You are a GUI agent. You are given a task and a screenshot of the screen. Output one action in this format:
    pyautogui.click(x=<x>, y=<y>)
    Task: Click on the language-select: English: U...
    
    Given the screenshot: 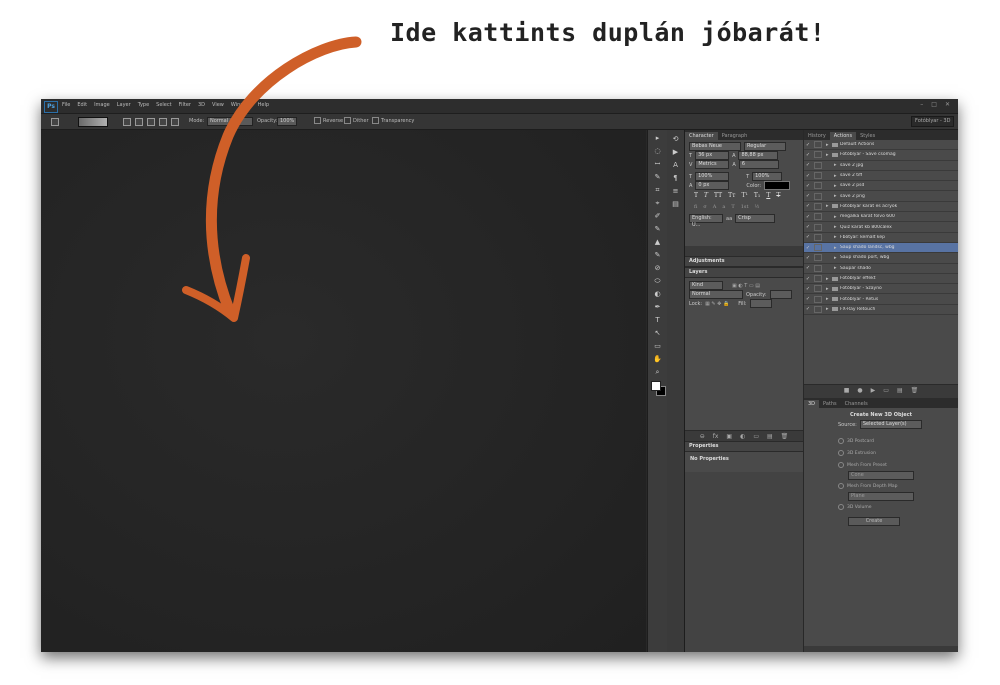 What is the action you would take?
    pyautogui.click(x=706, y=221)
    